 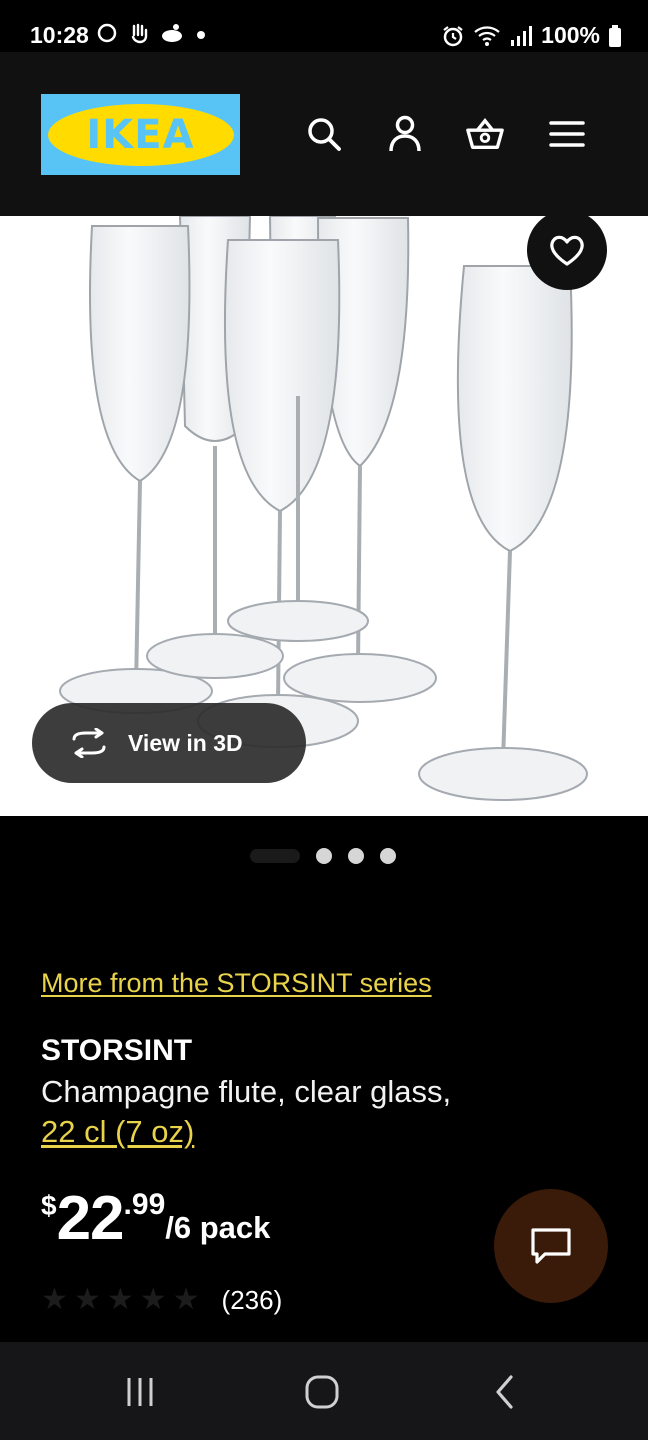 I want to click on back-icon, so click(x=505, y=1392).